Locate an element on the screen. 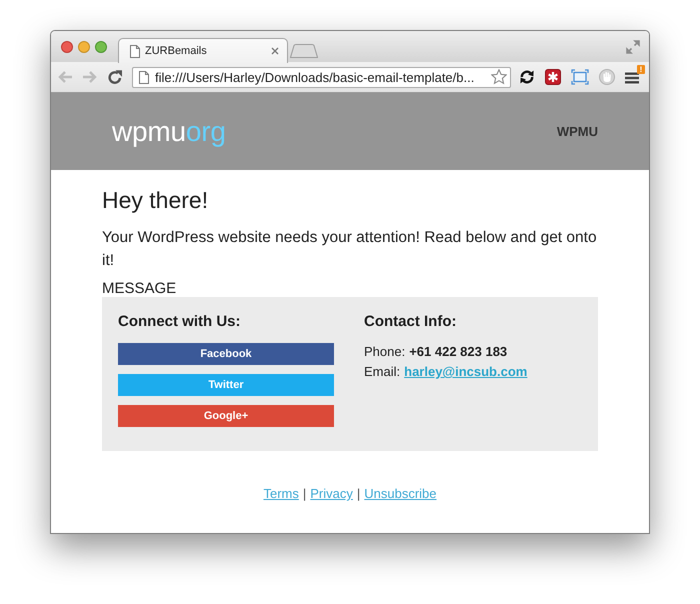  footer-link: Unsubscribe is located at coordinates (400, 493).